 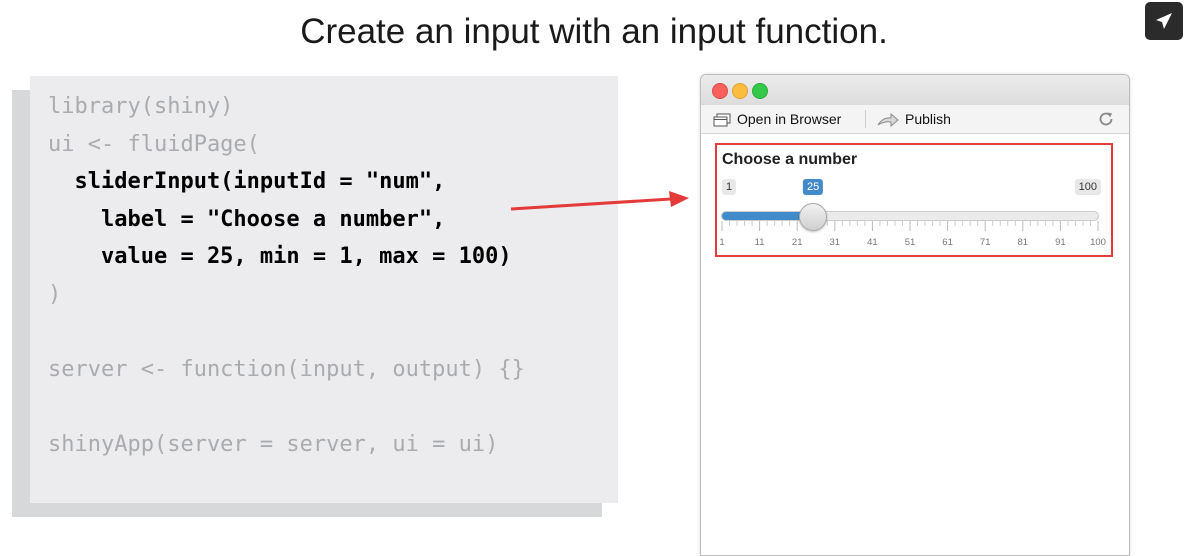 What do you see at coordinates (722, 120) in the screenshot?
I see `browser-icon` at bounding box center [722, 120].